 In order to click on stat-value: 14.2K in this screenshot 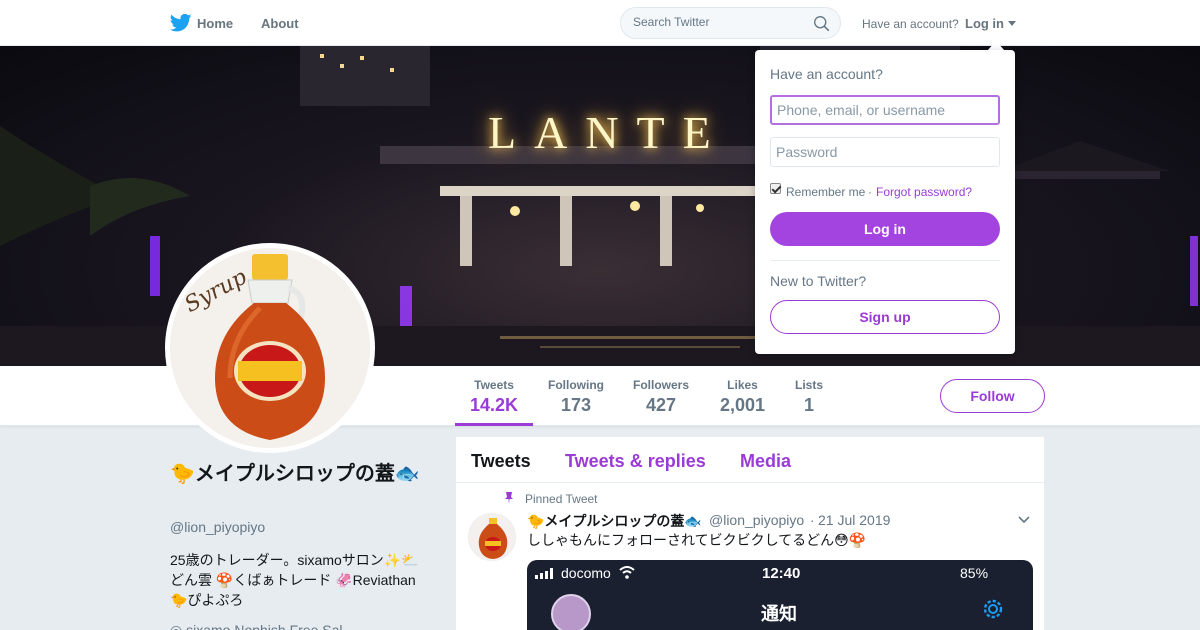, I will do `click(494, 405)`.